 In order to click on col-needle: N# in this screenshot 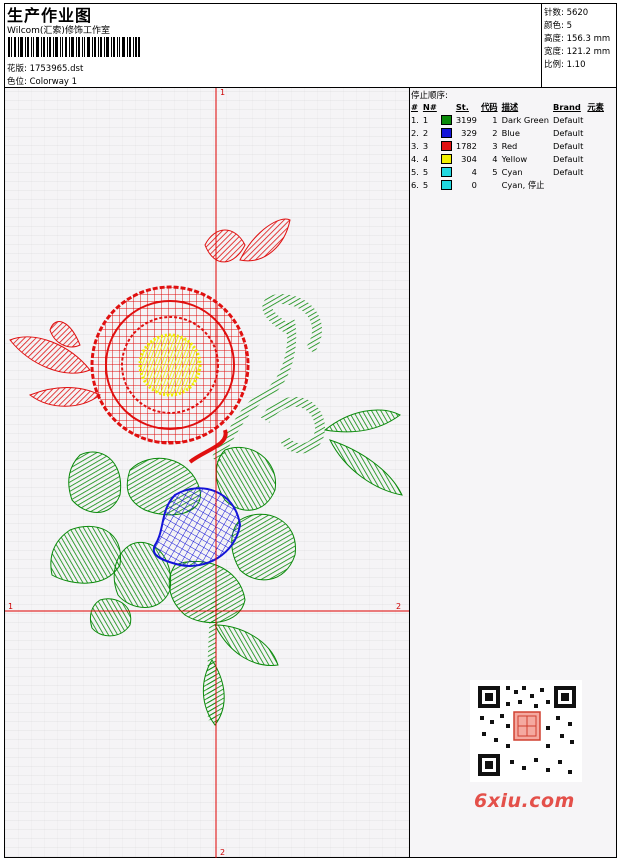, I will do `click(429, 107)`.